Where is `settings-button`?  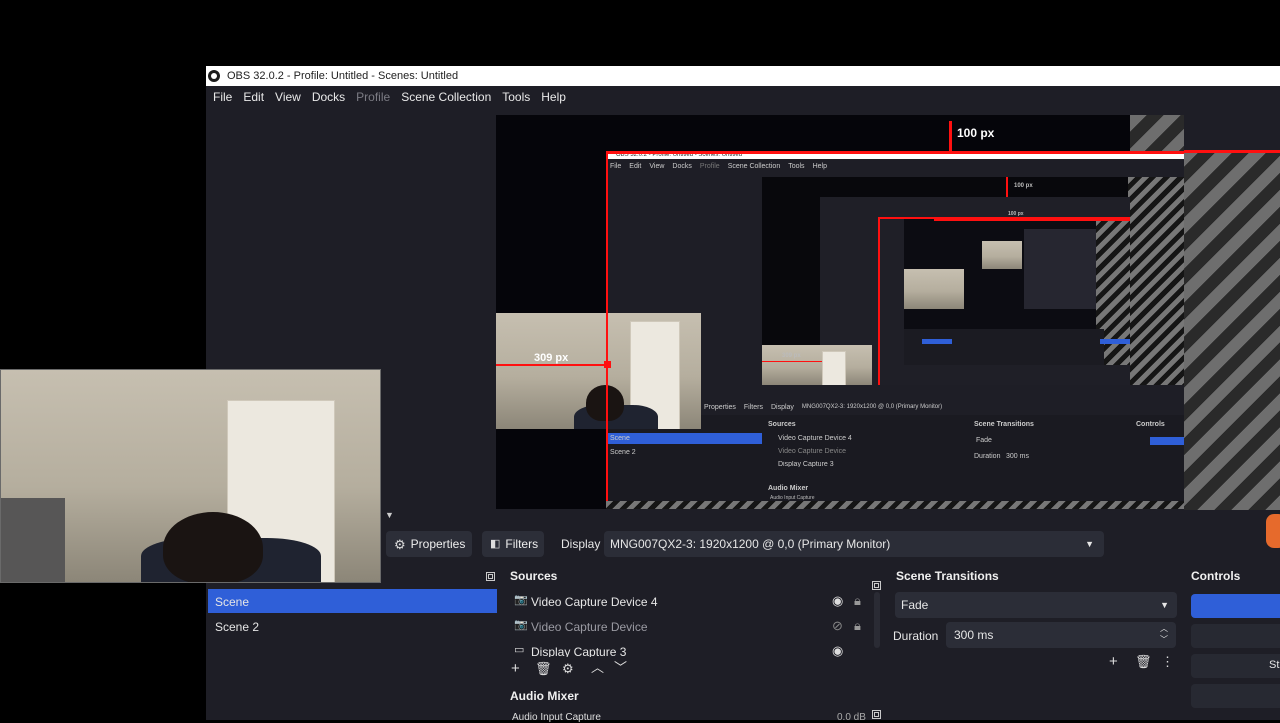 settings-button is located at coordinates (1235, 696).